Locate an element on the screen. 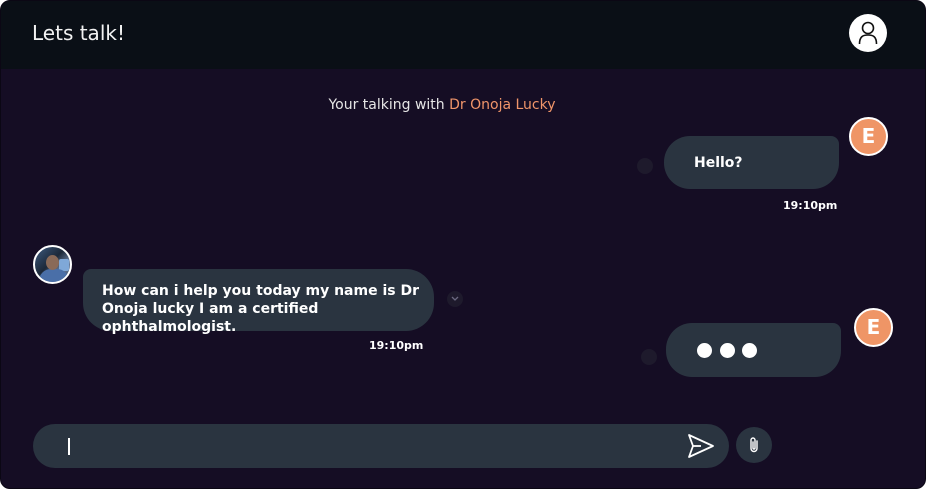  paperclip-icon is located at coordinates (754, 445).